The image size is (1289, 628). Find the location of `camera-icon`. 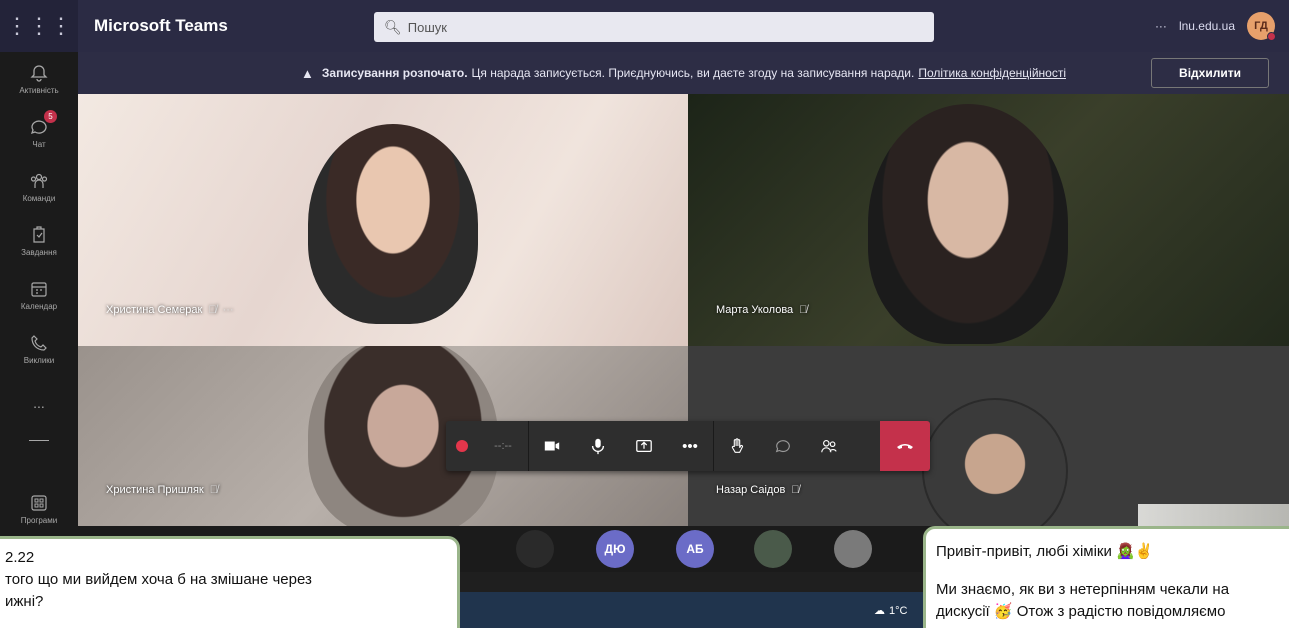

camera-icon is located at coordinates (552, 446).